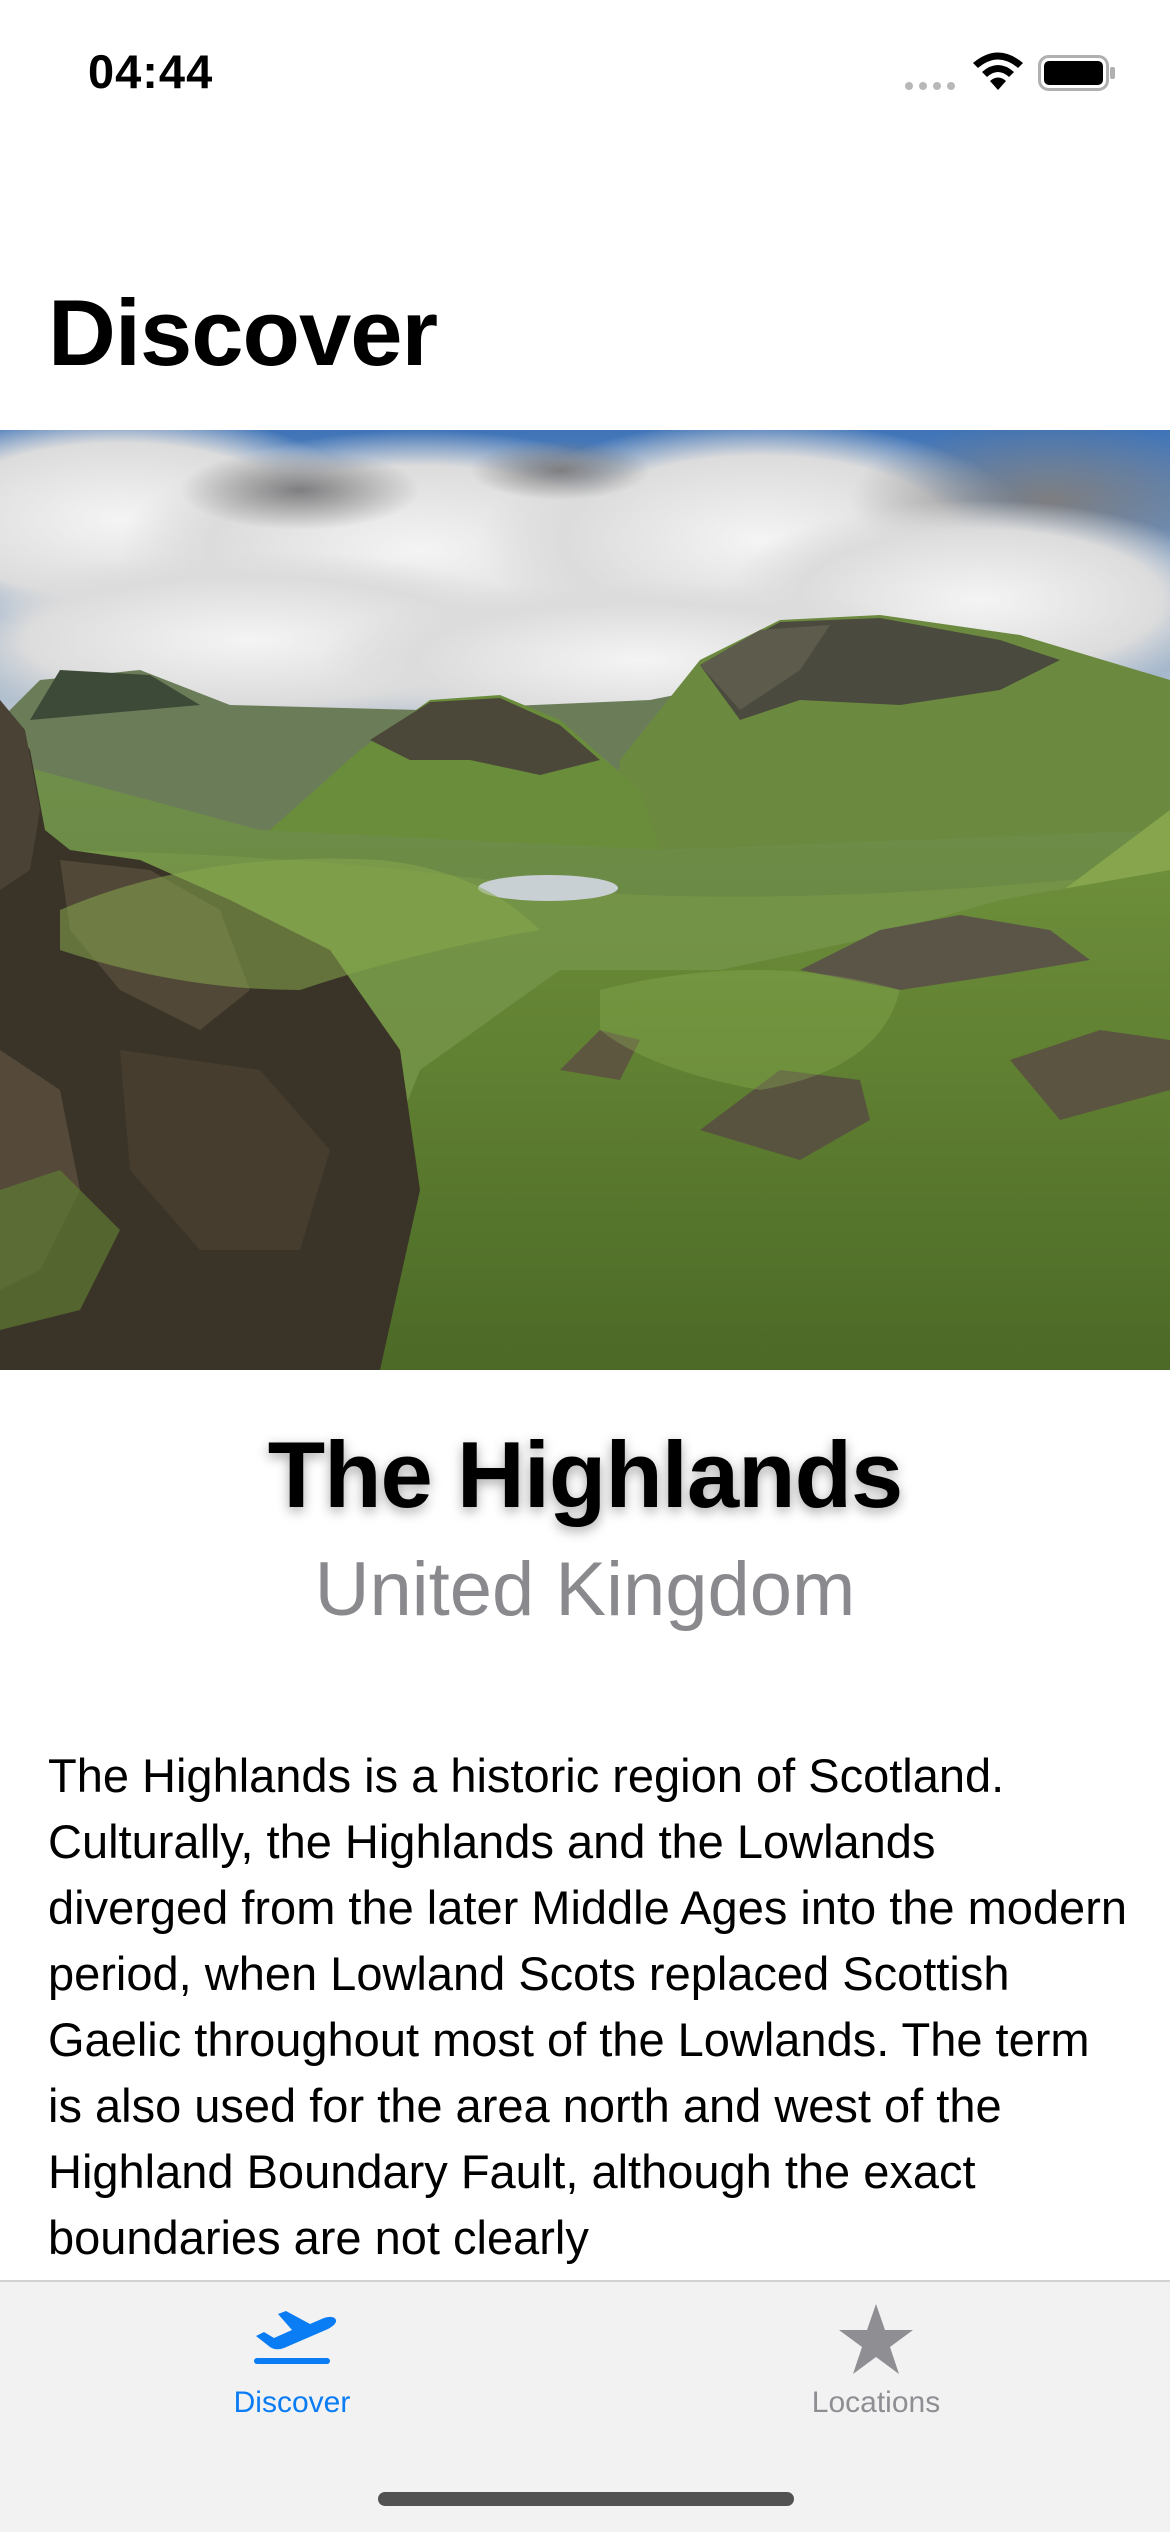 The height and width of the screenshot is (2532, 1170). Describe the element at coordinates (295, 2337) in the screenshot. I see `airplane-departure-icon` at that location.